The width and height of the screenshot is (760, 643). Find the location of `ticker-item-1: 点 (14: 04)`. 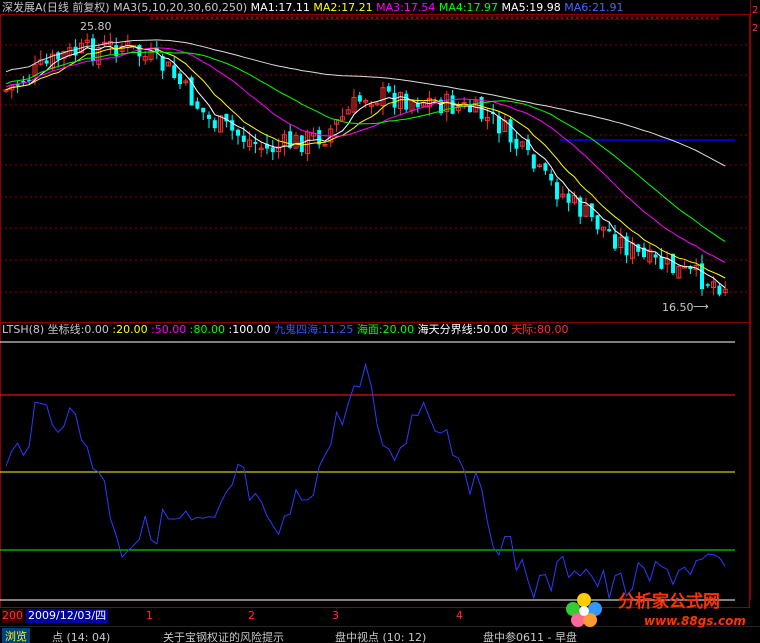

ticker-item-1: 点 (14: 04) is located at coordinates (81, 636).